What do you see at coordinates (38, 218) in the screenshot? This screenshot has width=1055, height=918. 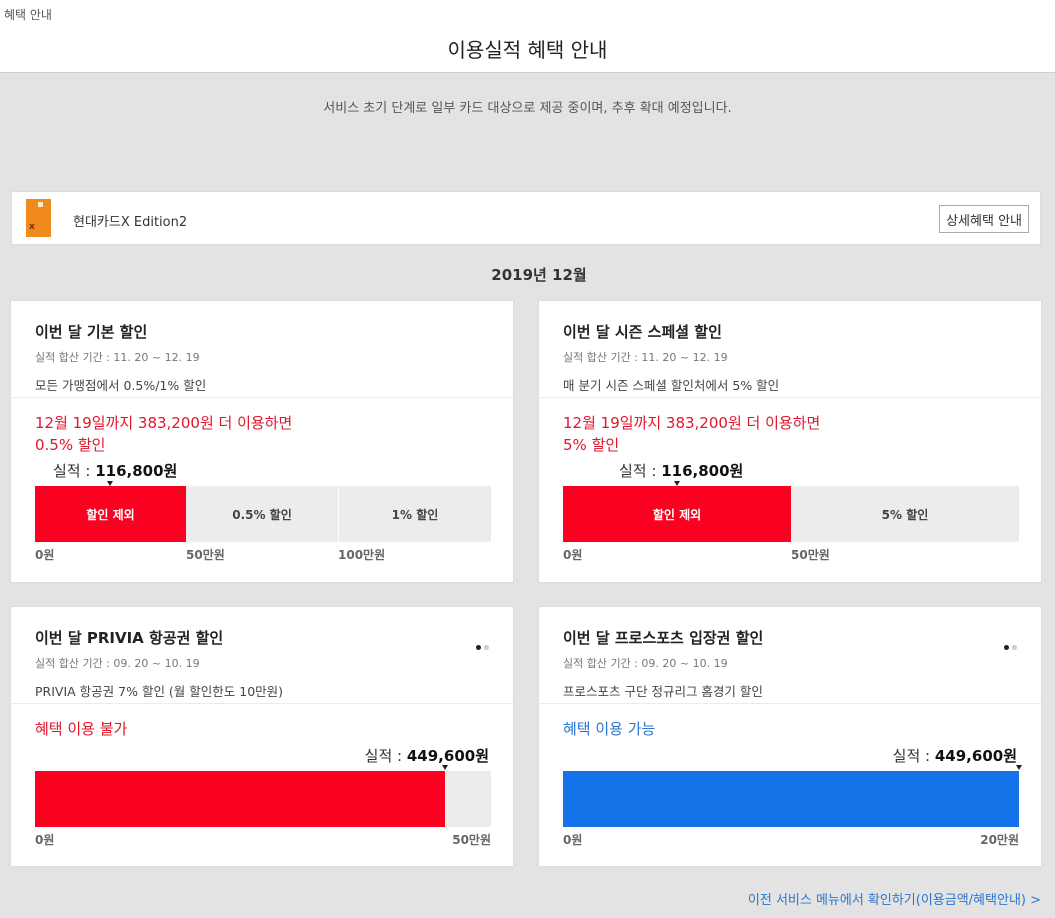 I see `card-thumbnail: x` at bounding box center [38, 218].